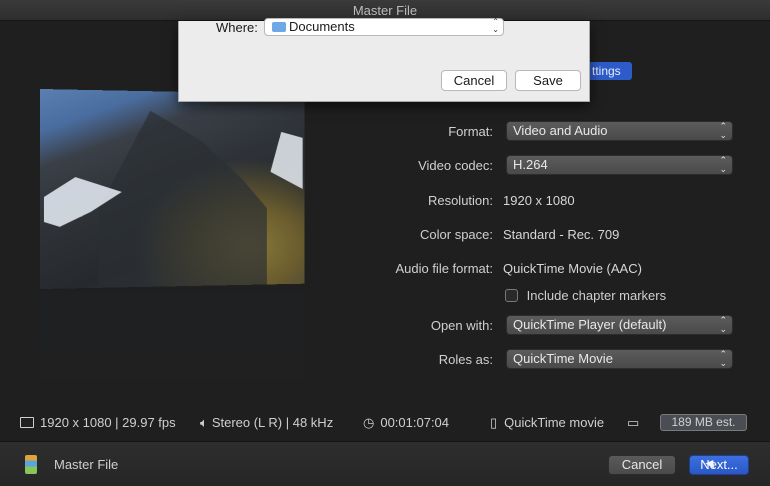 This screenshot has height=486, width=770. I want to click on duration-info: ◷ 00:01:07:04, so click(406, 423).